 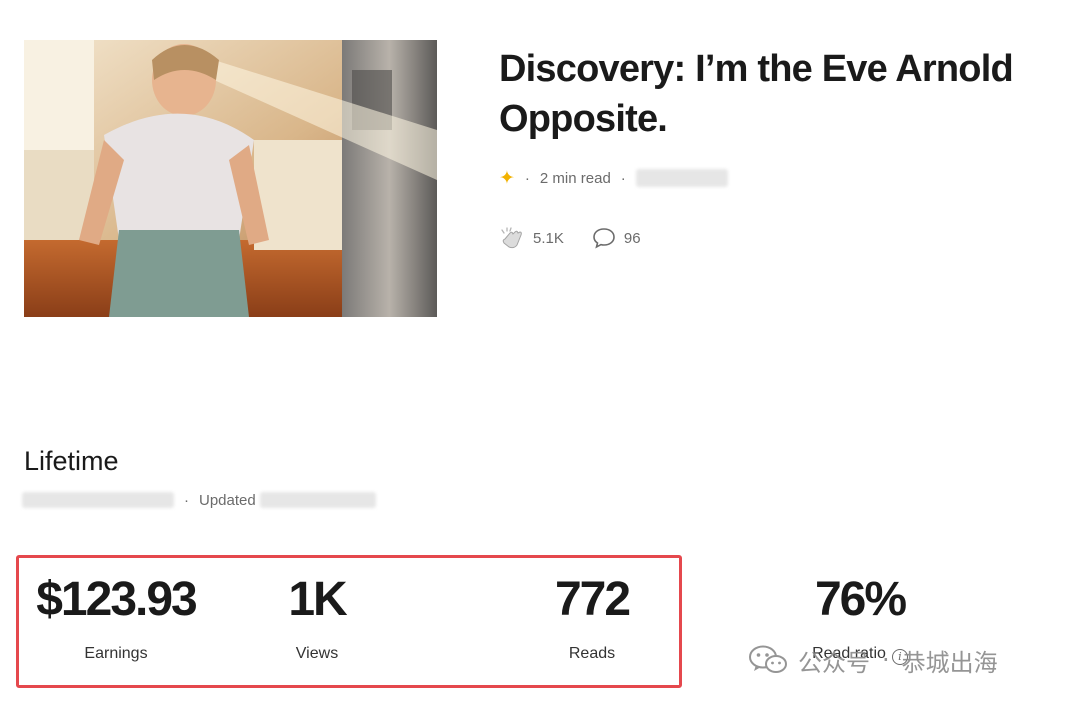 What do you see at coordinates (584, 238) in the screenshot?
I see `engagement-stats: 5.1K 96` at bounding box center [584, 238].